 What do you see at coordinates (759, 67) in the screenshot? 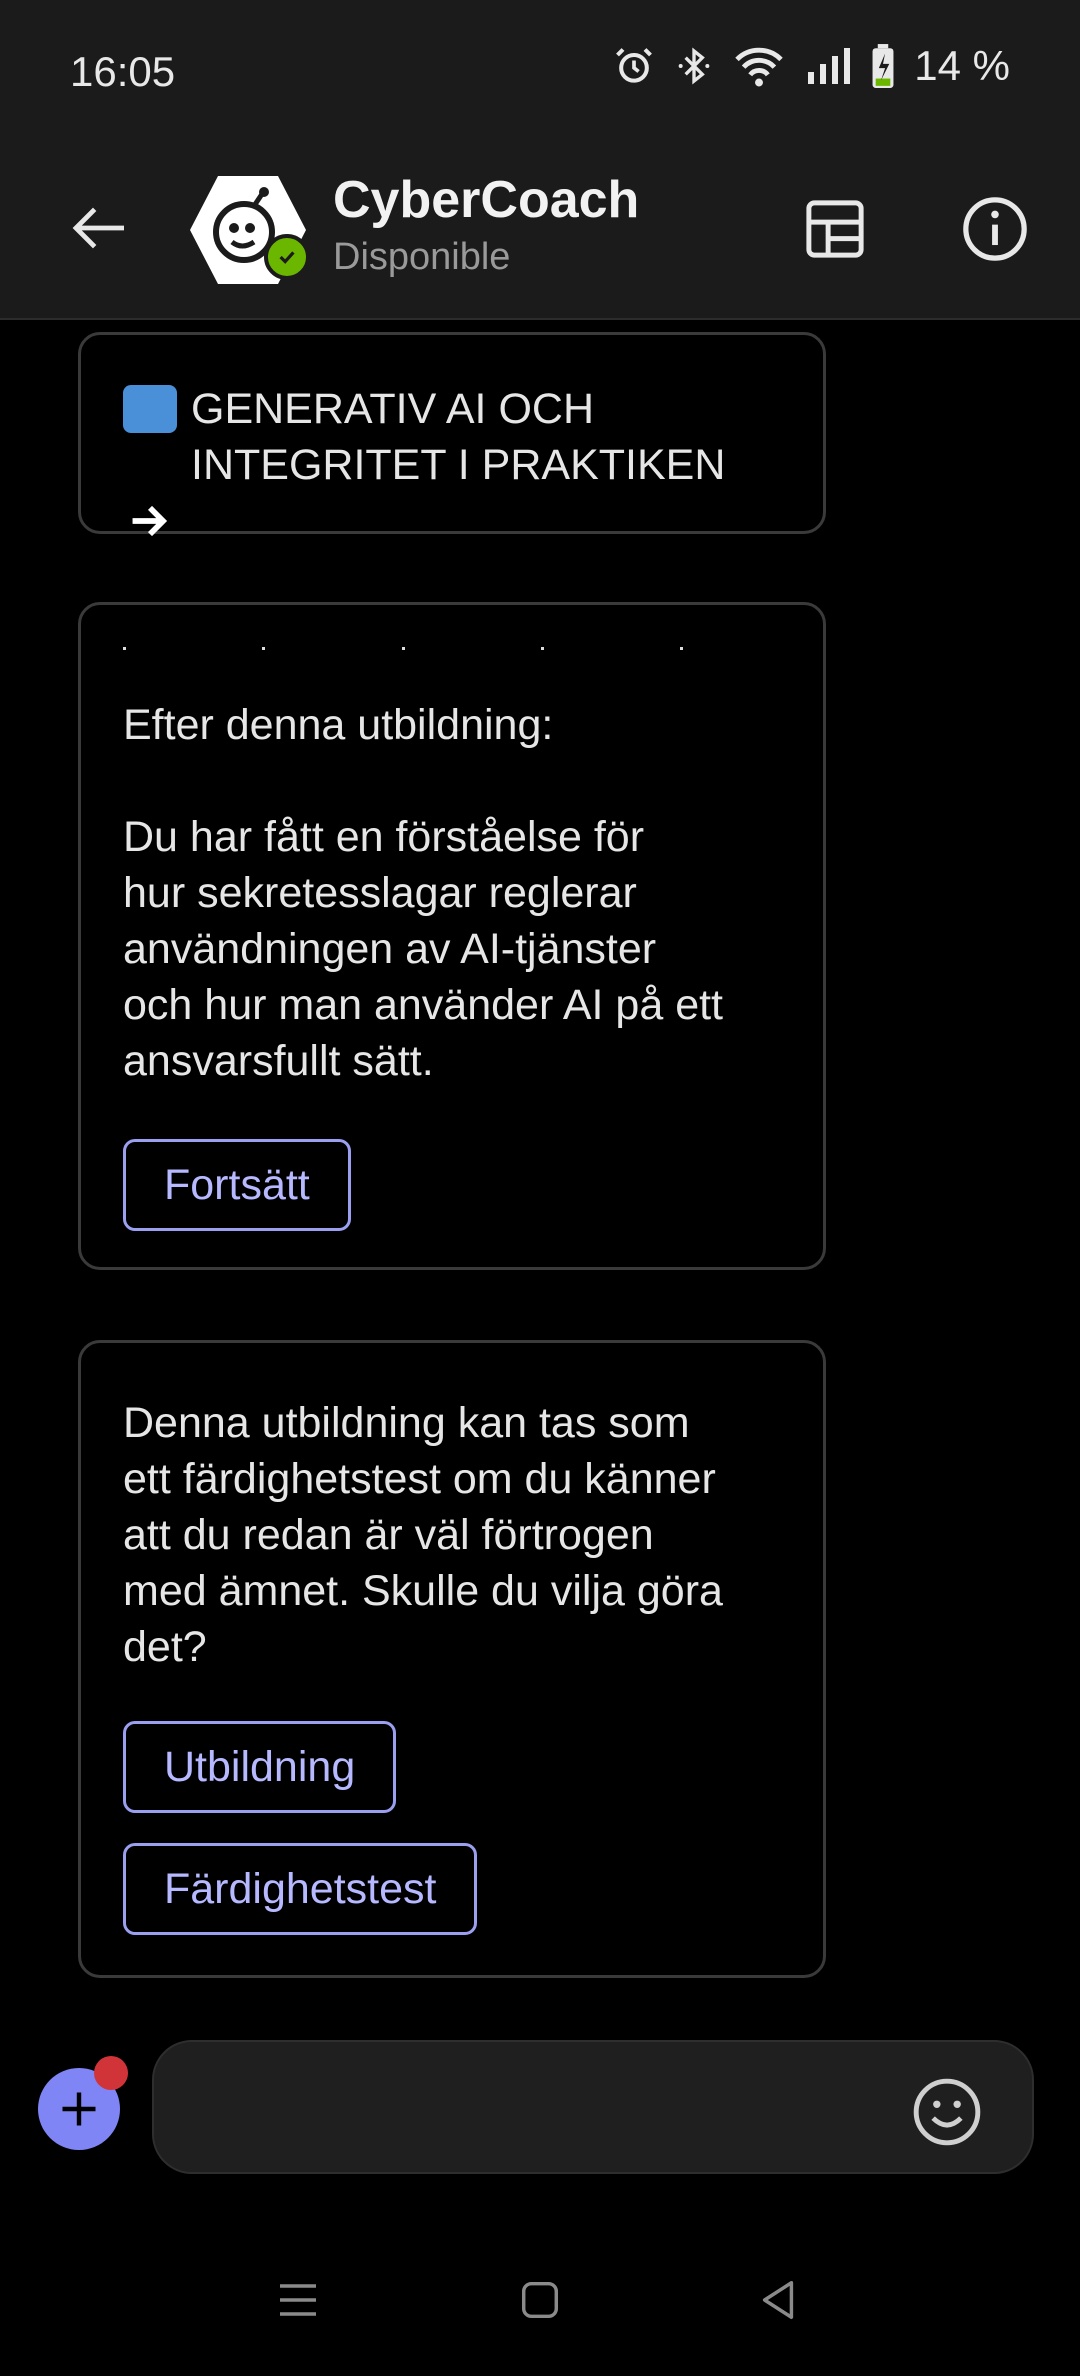
I see `wifi-icon` at bounding box center [759, 67].